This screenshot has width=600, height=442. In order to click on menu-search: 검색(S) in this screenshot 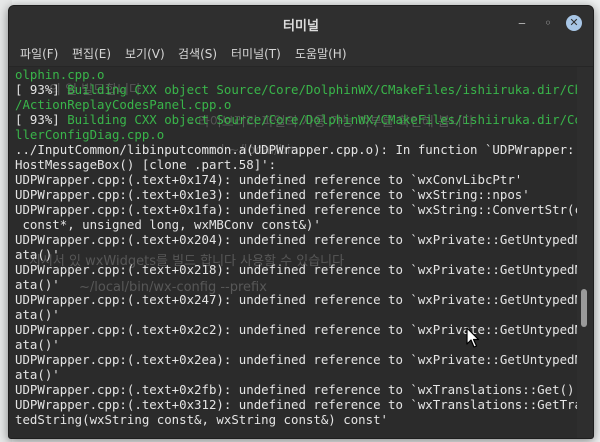, I will do `click(197, 53)`.